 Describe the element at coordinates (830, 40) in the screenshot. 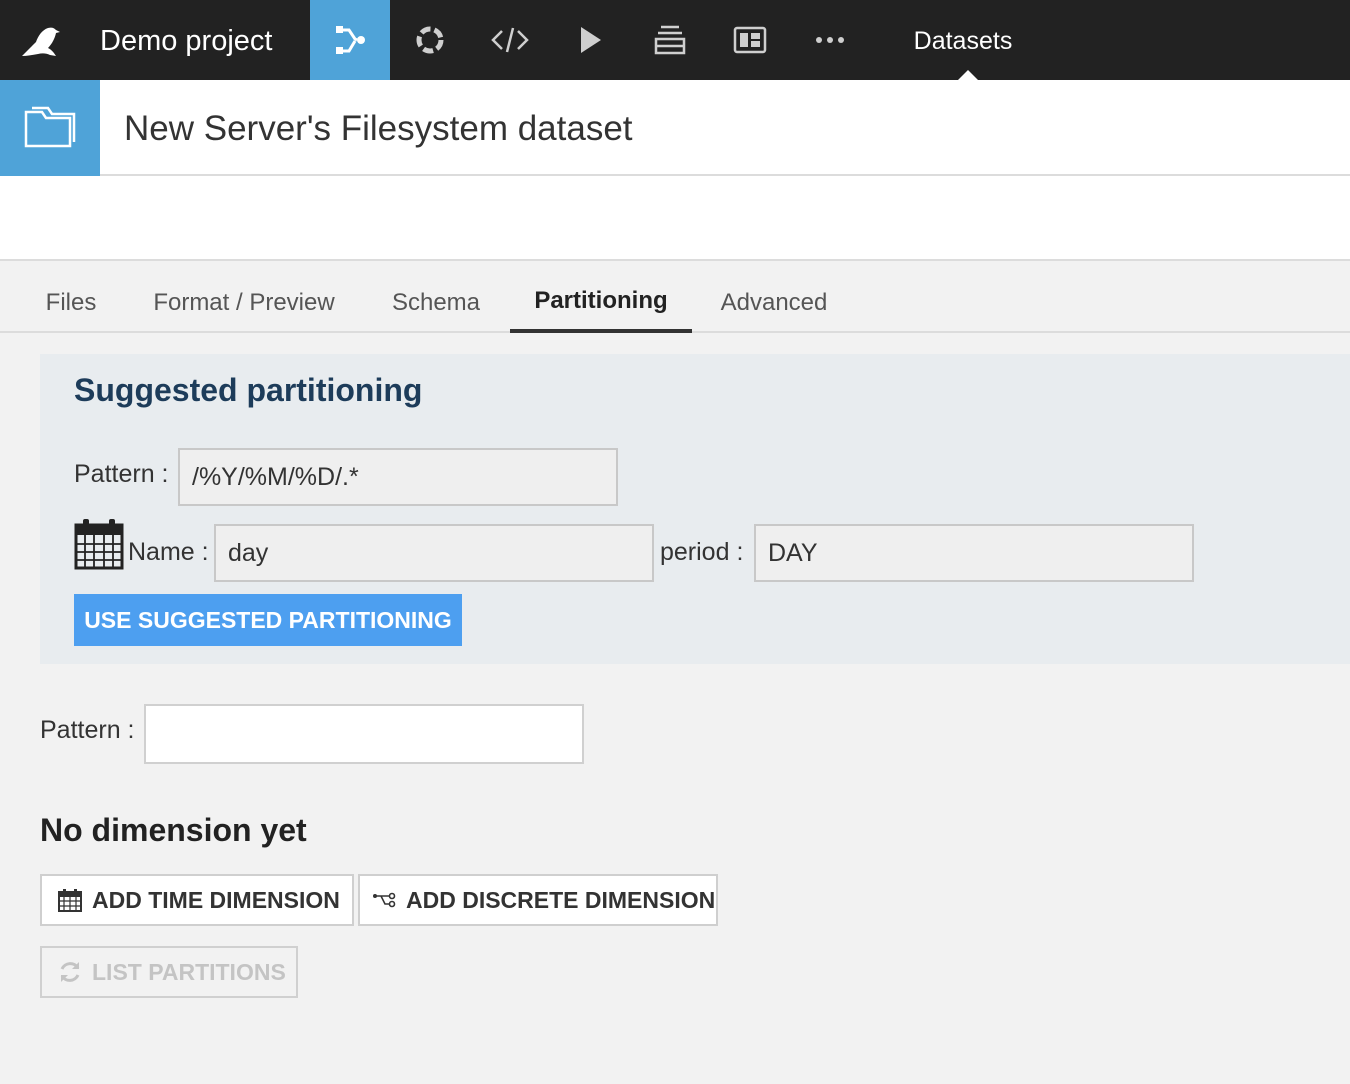

I see `more-icon` at that location.